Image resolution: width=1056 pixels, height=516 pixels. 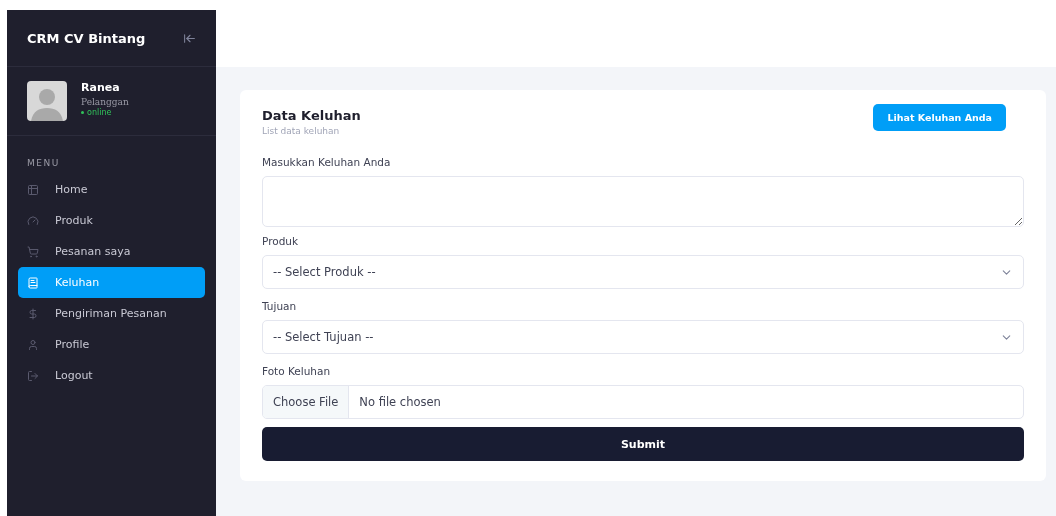 What do you see at coordinates (111, 251) in the screenshot?
I see `sidebar-item: Pesanan saya` at bounding box center [111, 251].